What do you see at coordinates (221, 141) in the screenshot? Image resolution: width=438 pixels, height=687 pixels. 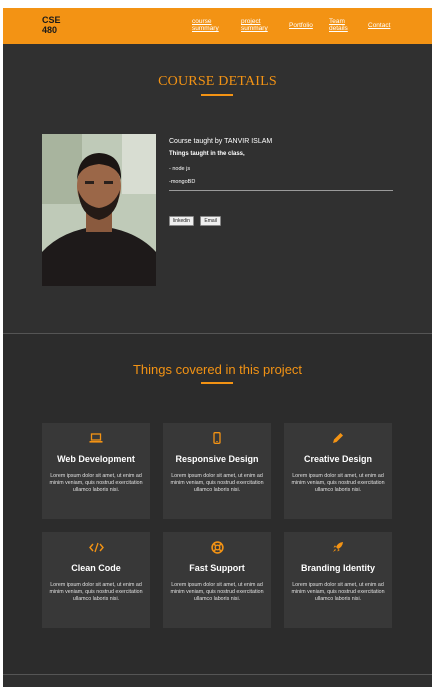 I see `course-taught-by: Course taught by TANVIR ISLAM` at bounding box center [221, 141].